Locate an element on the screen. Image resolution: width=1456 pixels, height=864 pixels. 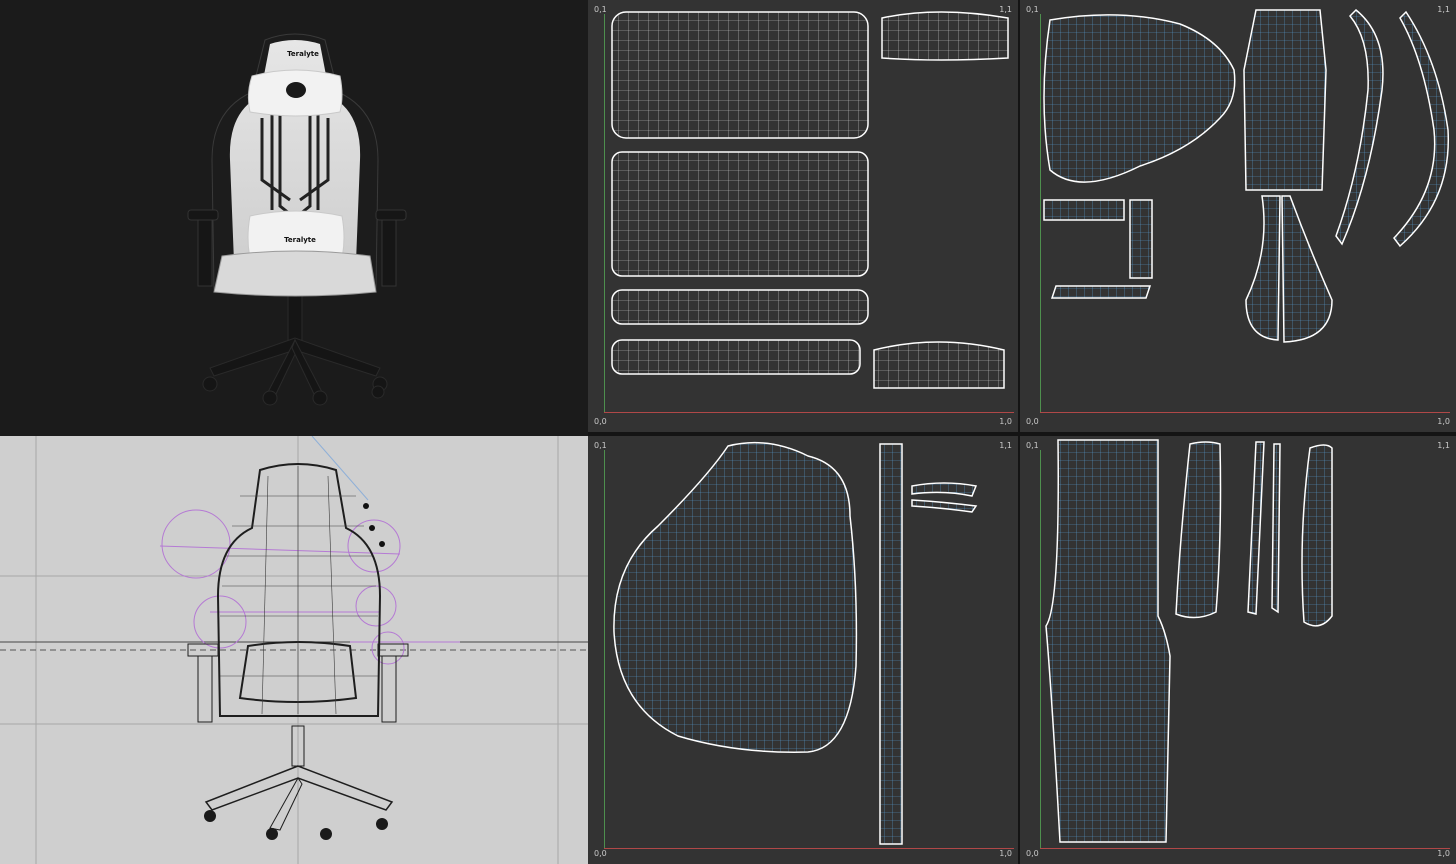
brand-logo-lumbar: Teralyte is located at coordinates (300, 240).